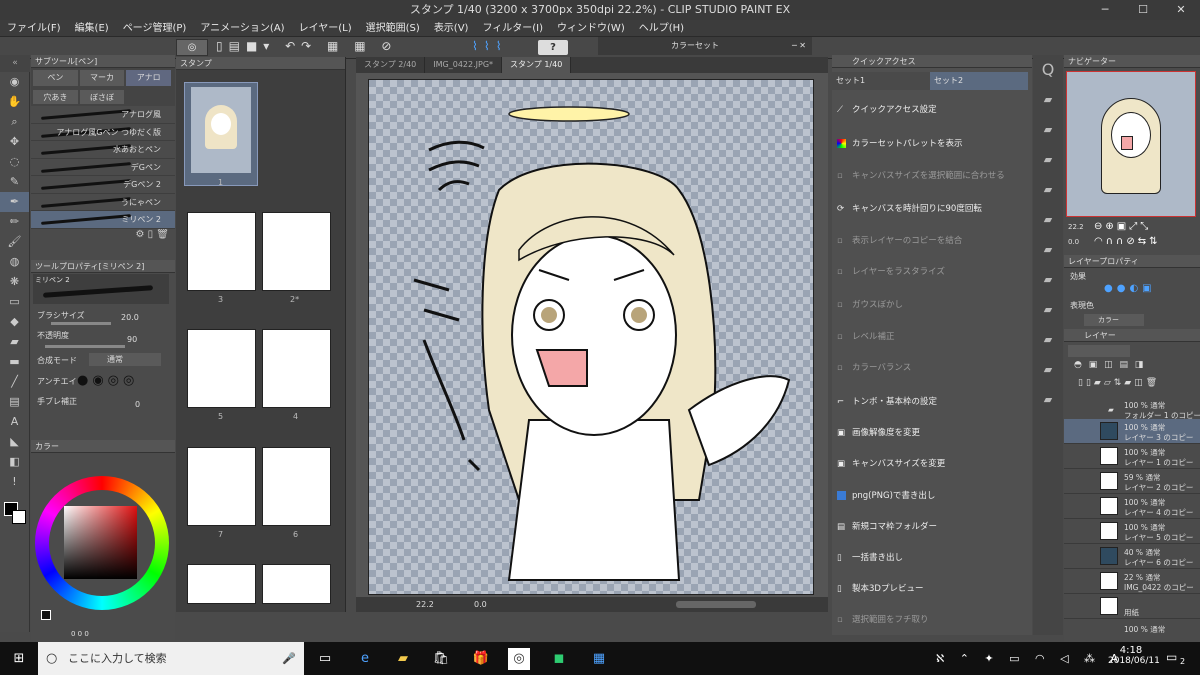 This screenshot has height=675, width=1200. Describe the element at coordinates (289, 658) in the screenshot. I see `microphone-icon: 🎤` at that location.